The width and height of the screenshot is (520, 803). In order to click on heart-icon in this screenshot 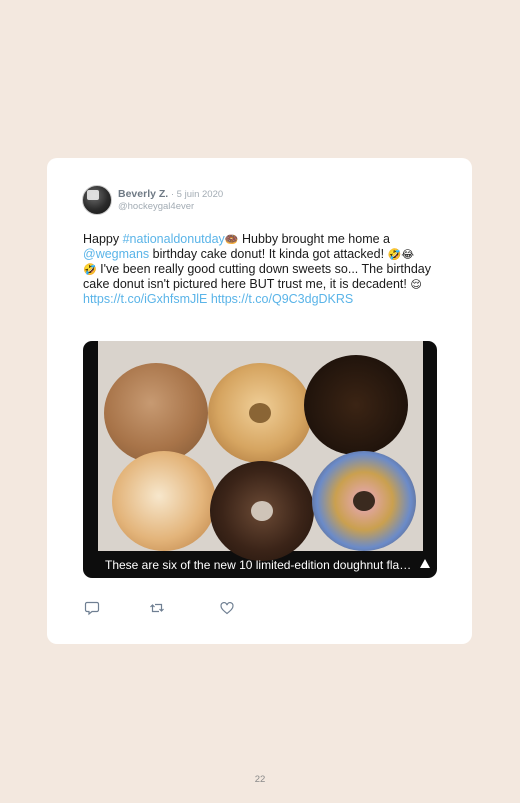, I will do `click(227, 608)`.